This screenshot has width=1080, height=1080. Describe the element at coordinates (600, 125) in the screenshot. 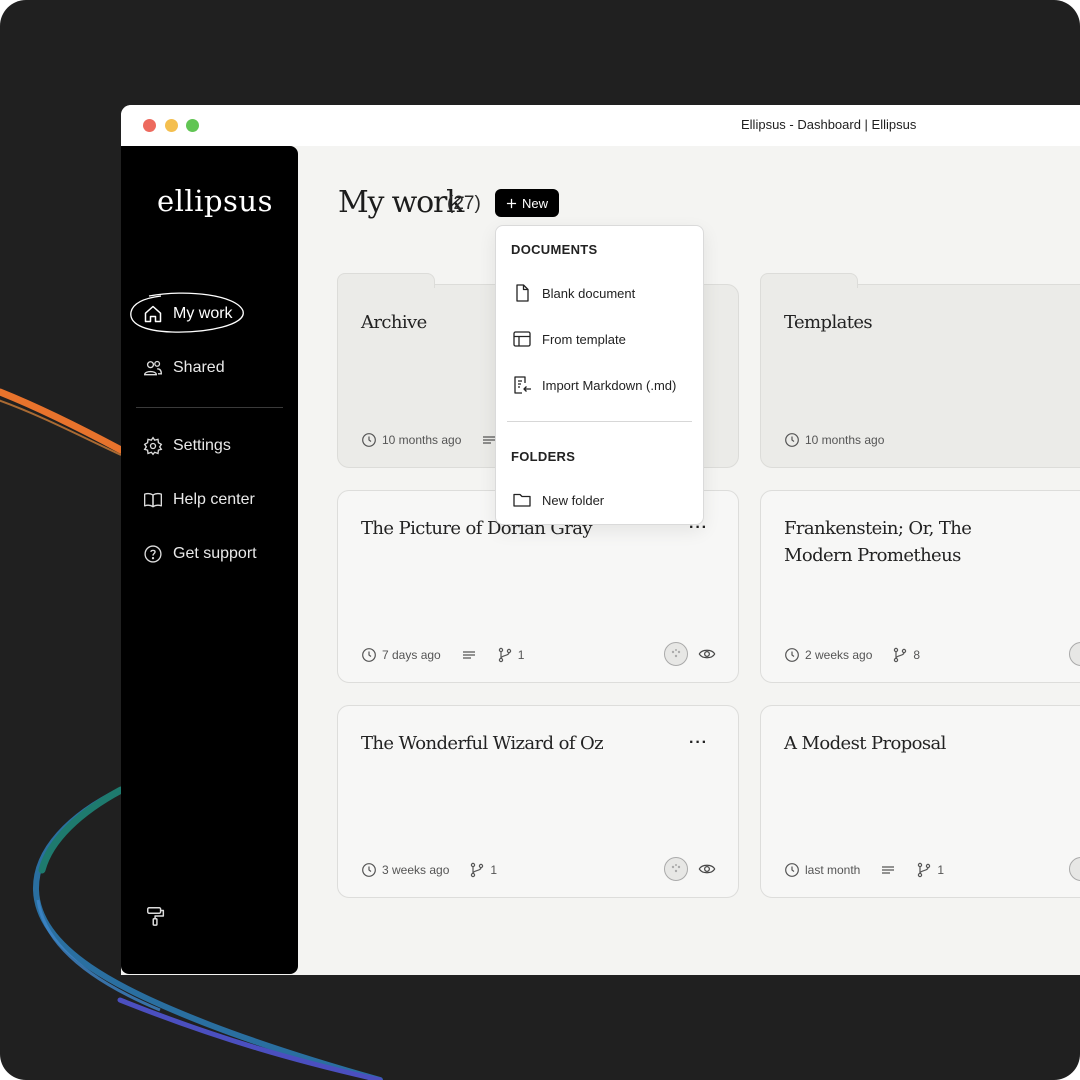

I see `window-titlebar: Ellipsus - Dashboard | Ellipsus` at that location.